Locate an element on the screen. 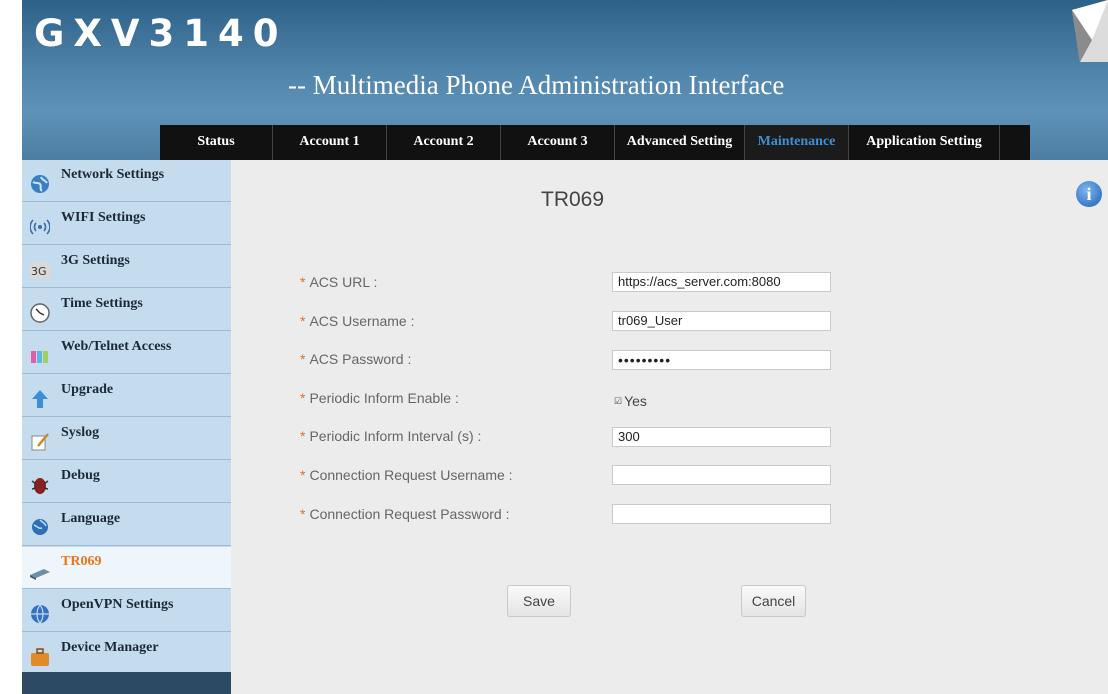 This screenshot has height=694, width=1108. sidebar-item-label: TR069 is located at coordinates (81, 561).